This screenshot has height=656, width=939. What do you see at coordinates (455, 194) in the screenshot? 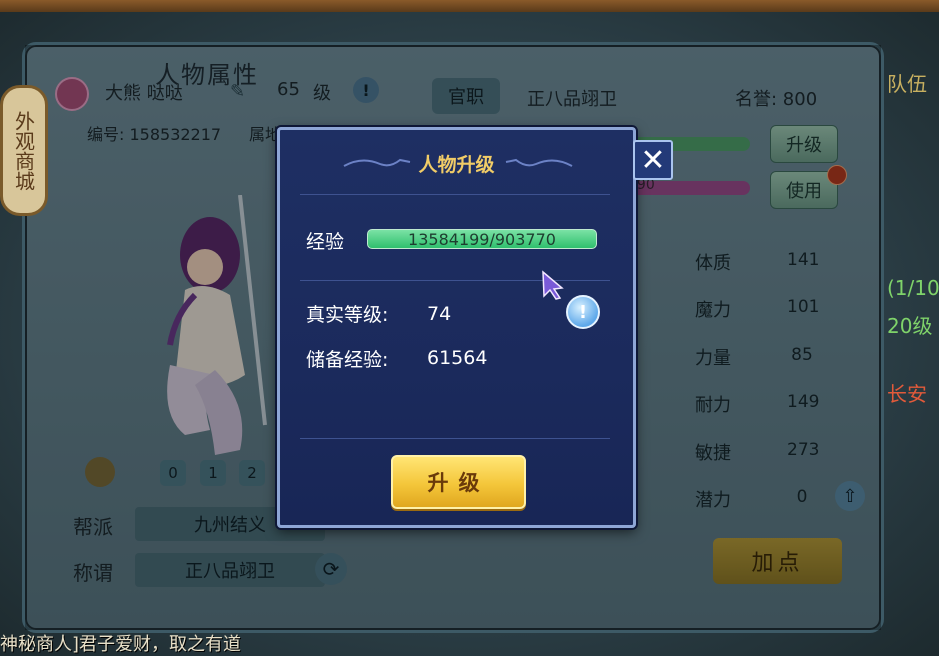
I see `divider-top` at bounding box center [455, 194].